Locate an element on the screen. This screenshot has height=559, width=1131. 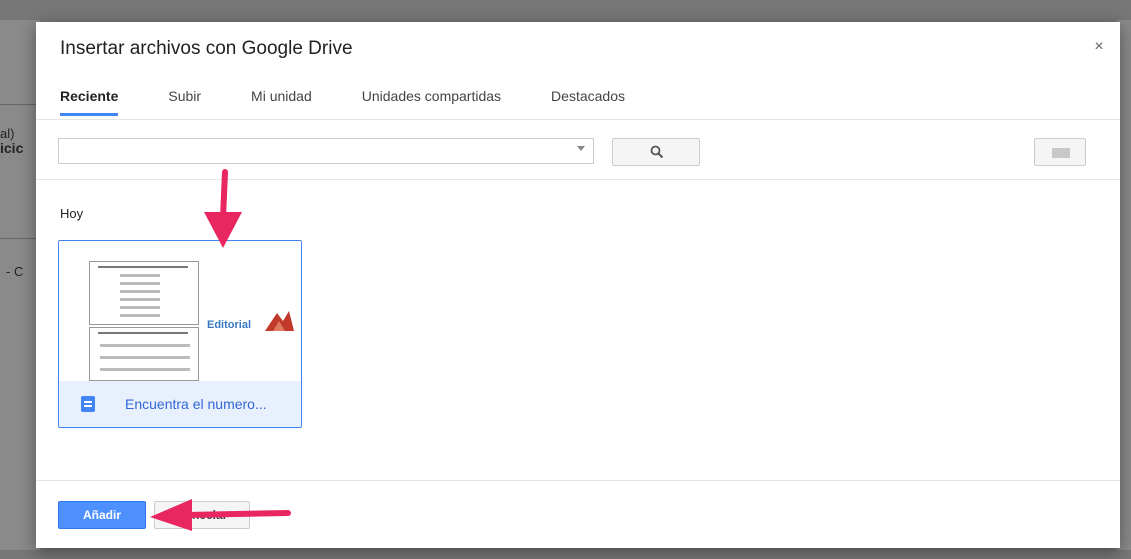
background-text: - C is located at coordinates (15, 271).